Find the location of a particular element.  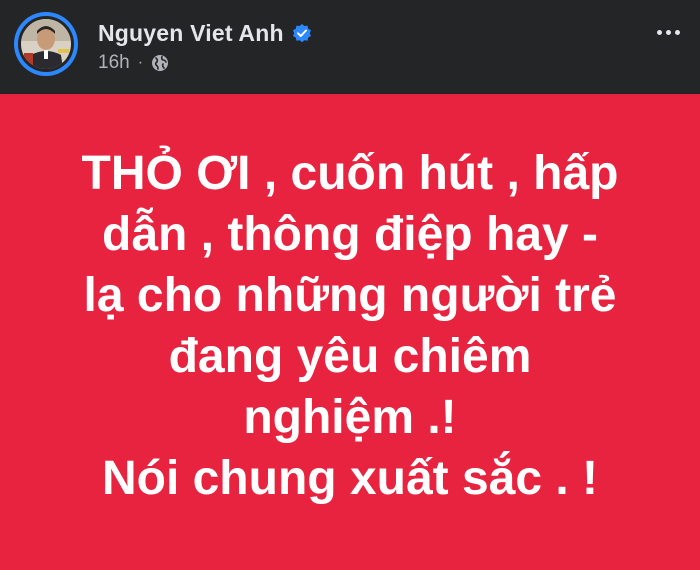

author-name: Nguyen Viet Anh is located at coordinates (191, 33).